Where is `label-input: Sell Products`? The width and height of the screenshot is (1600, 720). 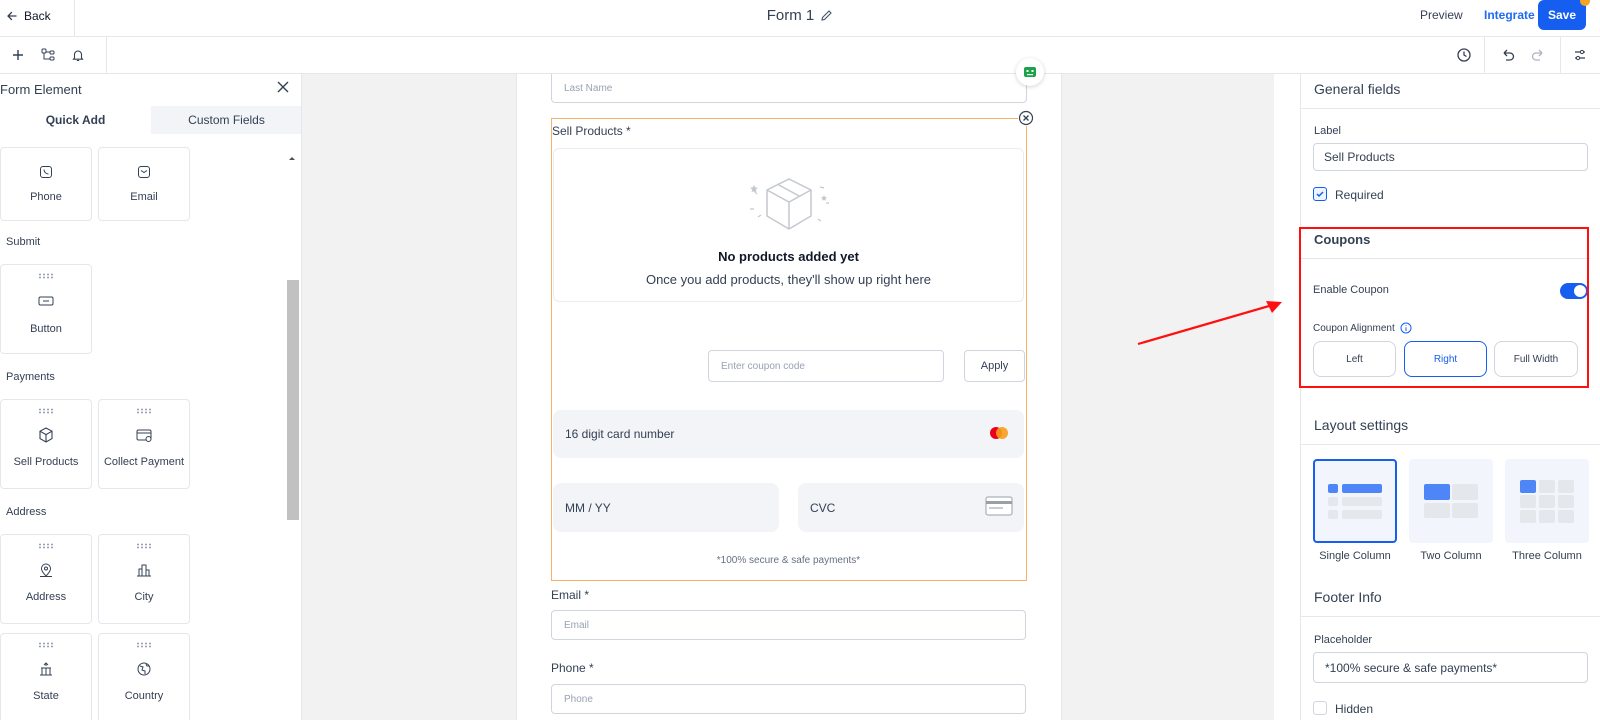 label-input: Sell Products is located at coordinates (1450, 157).